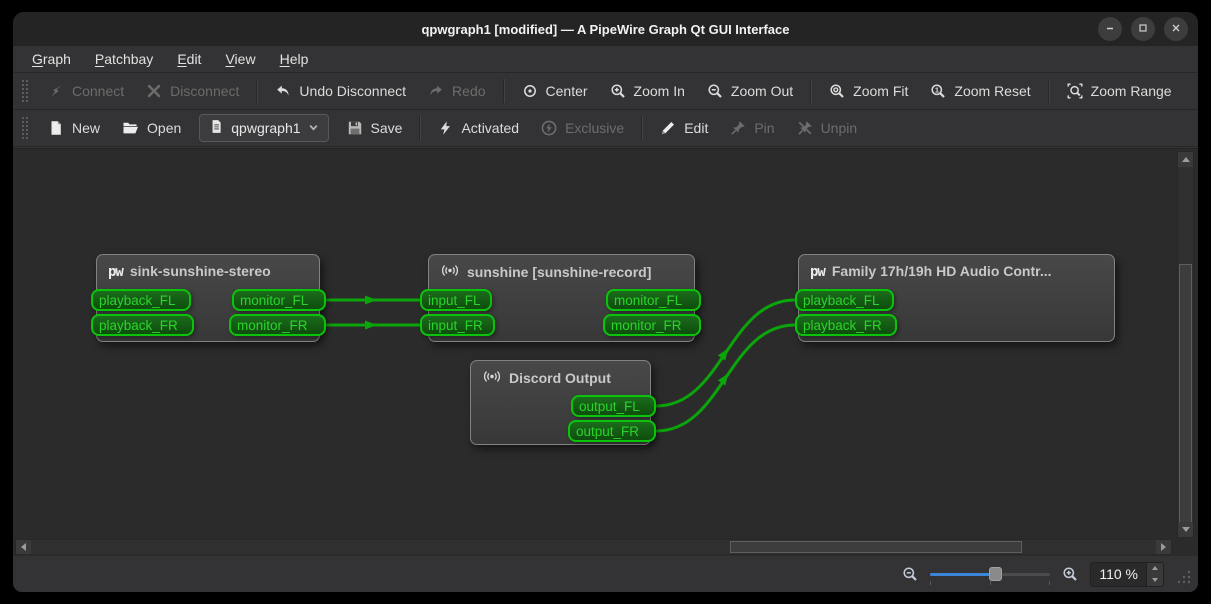 This screenshot has width=1211, height=604. I want to click on unpin-button: Unpin, so click(827, 128).